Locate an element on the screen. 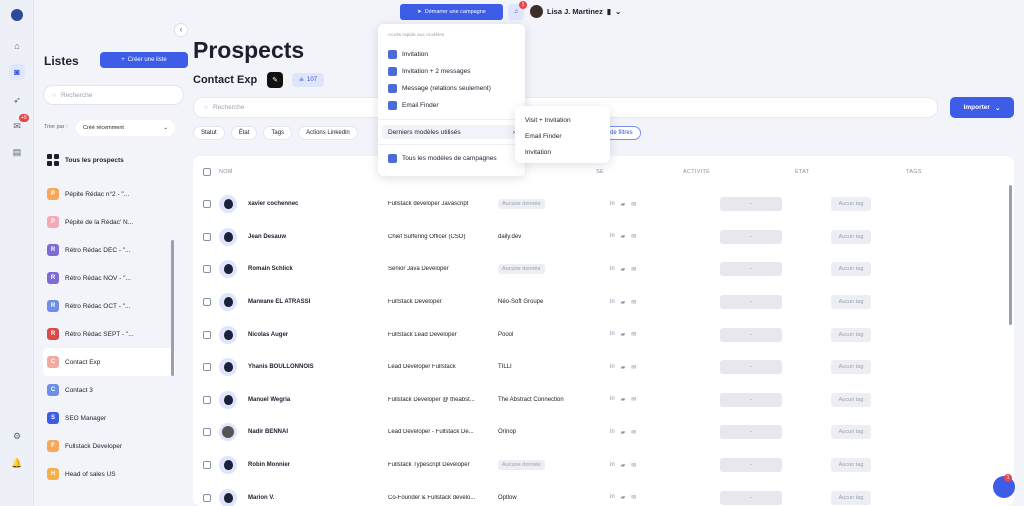 This screenshot has height=506, width=1024. prospect-name: Yhanis BOULLONNOIS is located at coordinates (318, 367).